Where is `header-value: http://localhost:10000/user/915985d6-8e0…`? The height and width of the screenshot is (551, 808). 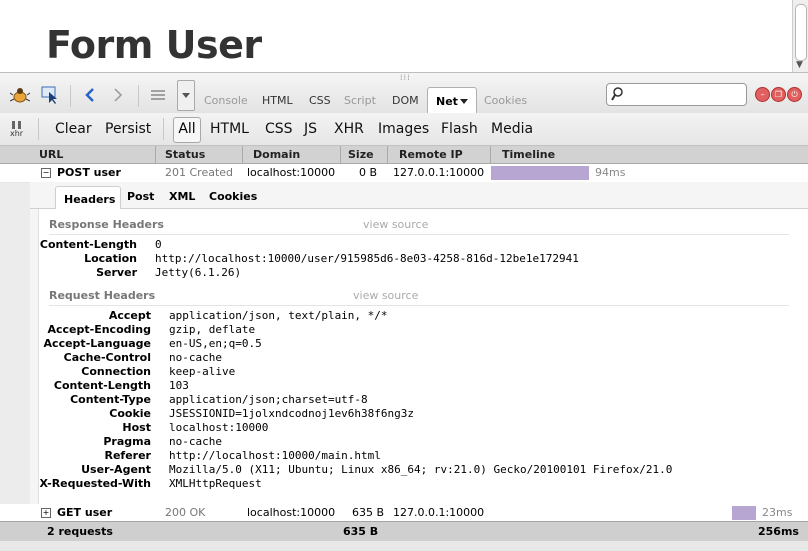
header-value: http://localhost:10000/user/915985d6-8e0… is located at coordinates (367, 258).